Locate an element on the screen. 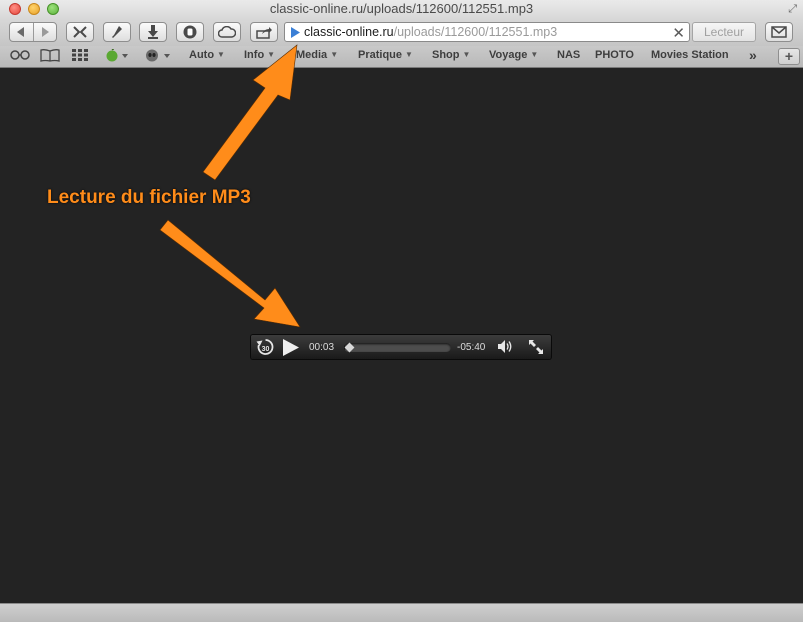 The image size is (803, 622). envelope-icon is located at coordinates (779, 32).